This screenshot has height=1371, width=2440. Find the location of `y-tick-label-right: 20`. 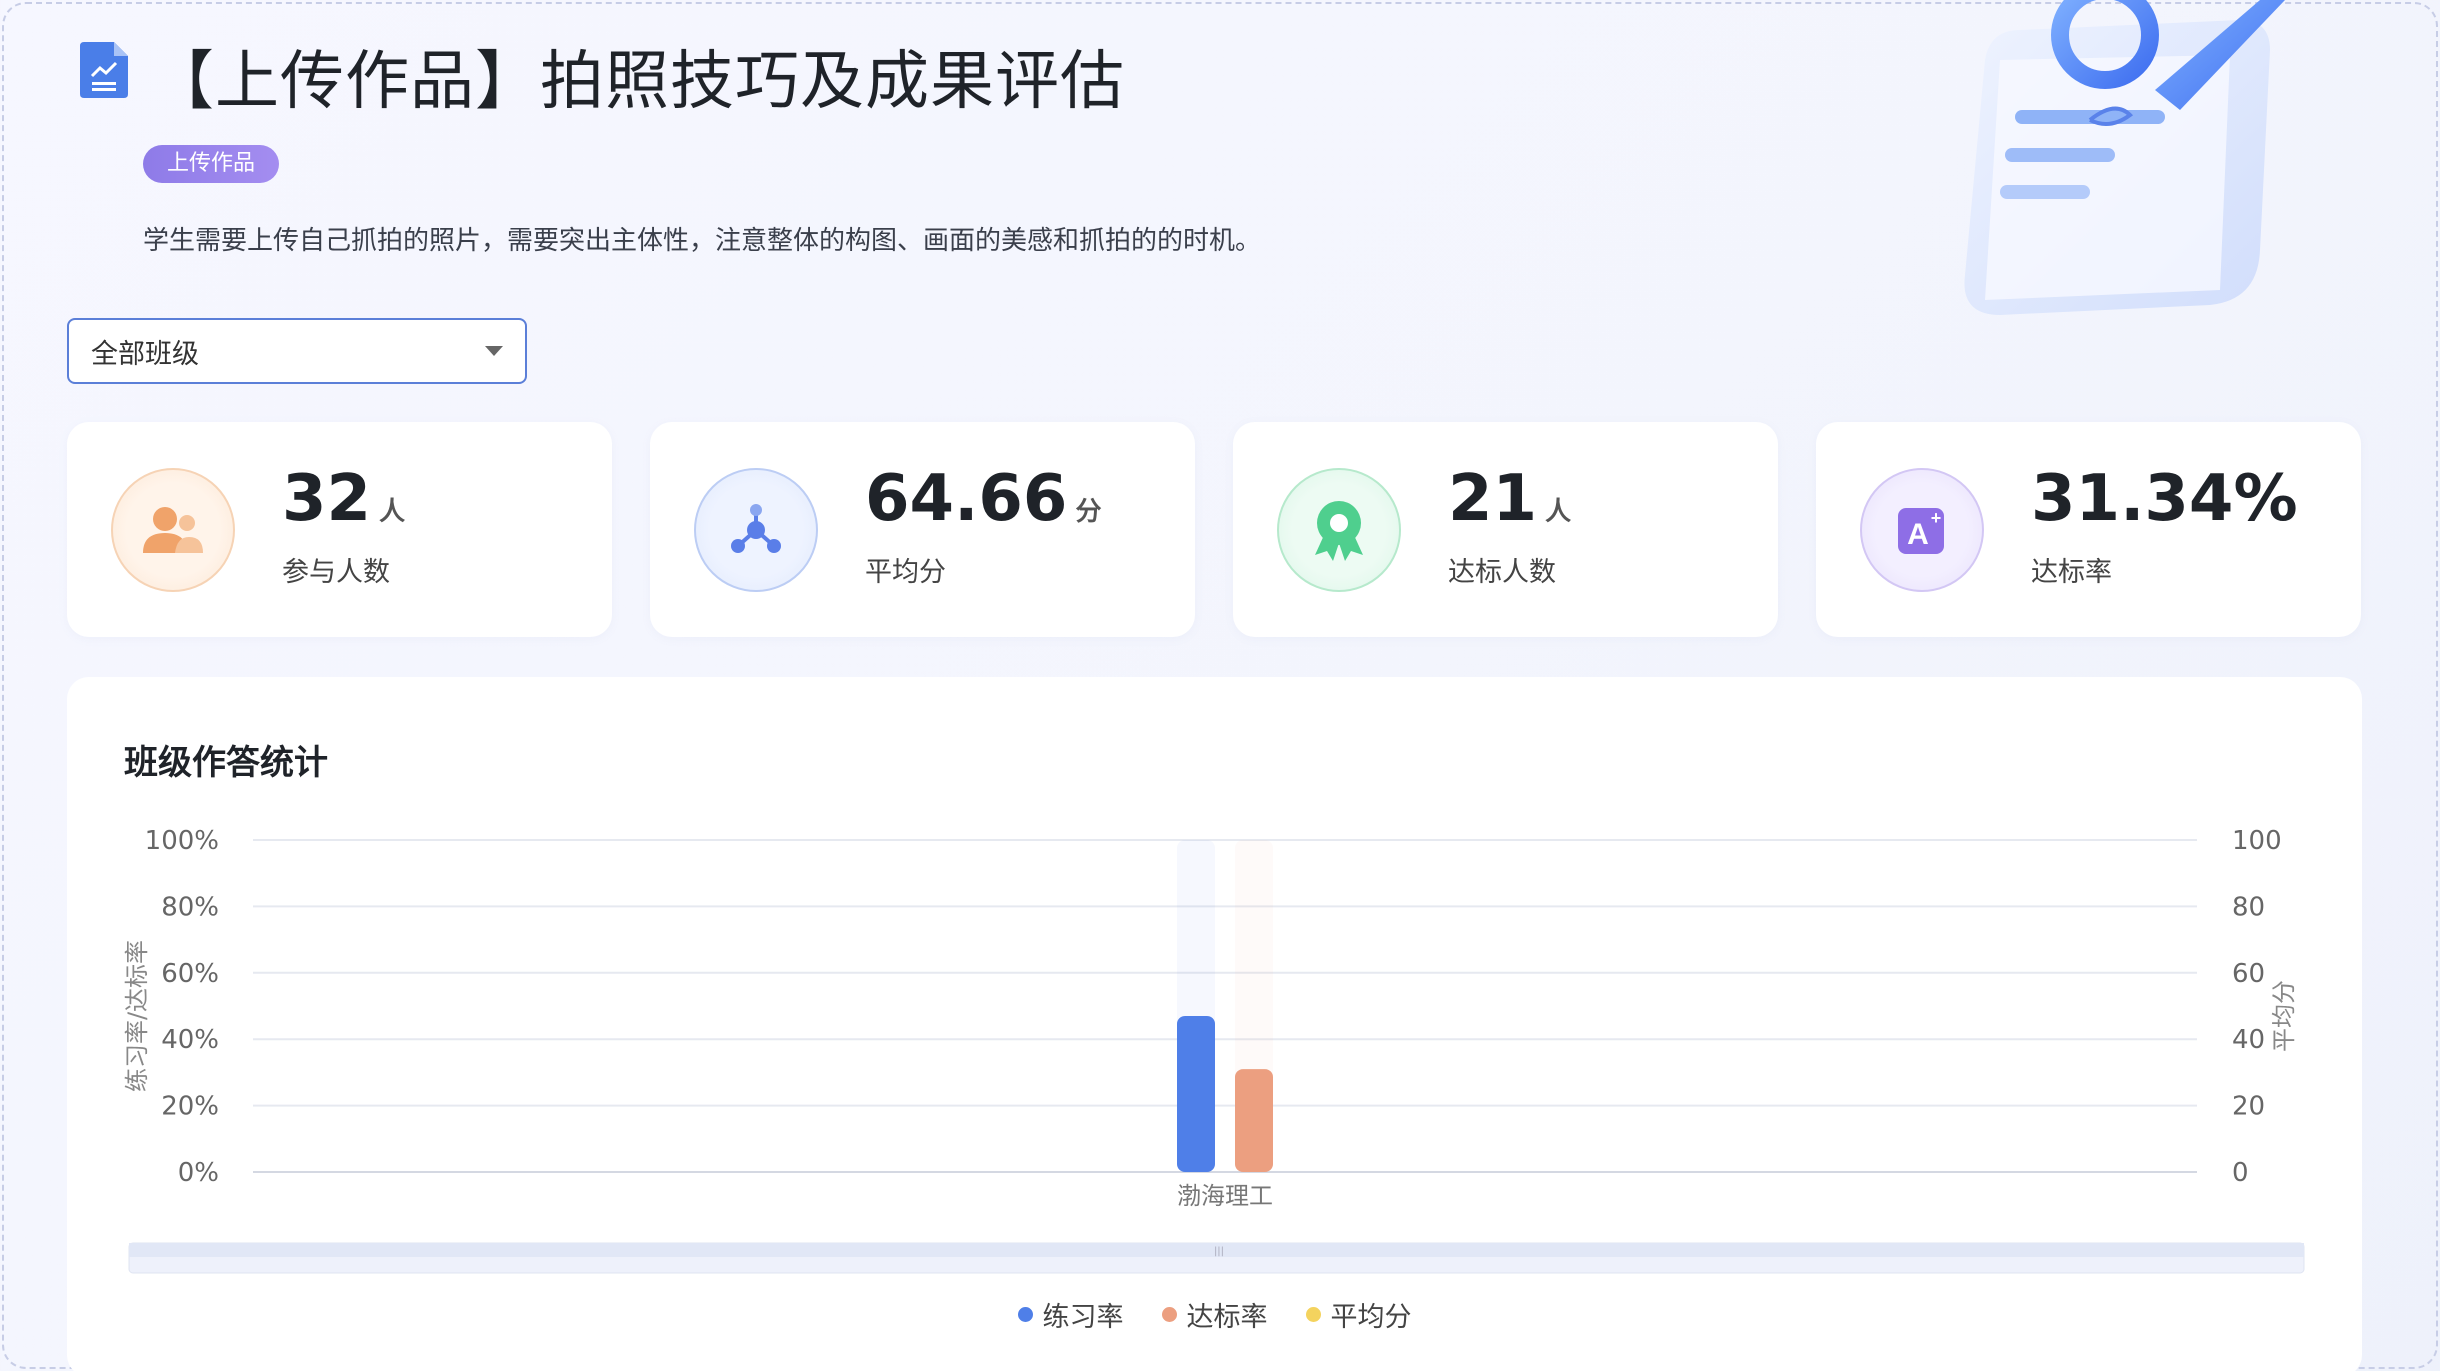

y-tick-label-right: 20 is located at coordinates (2248, 1107).